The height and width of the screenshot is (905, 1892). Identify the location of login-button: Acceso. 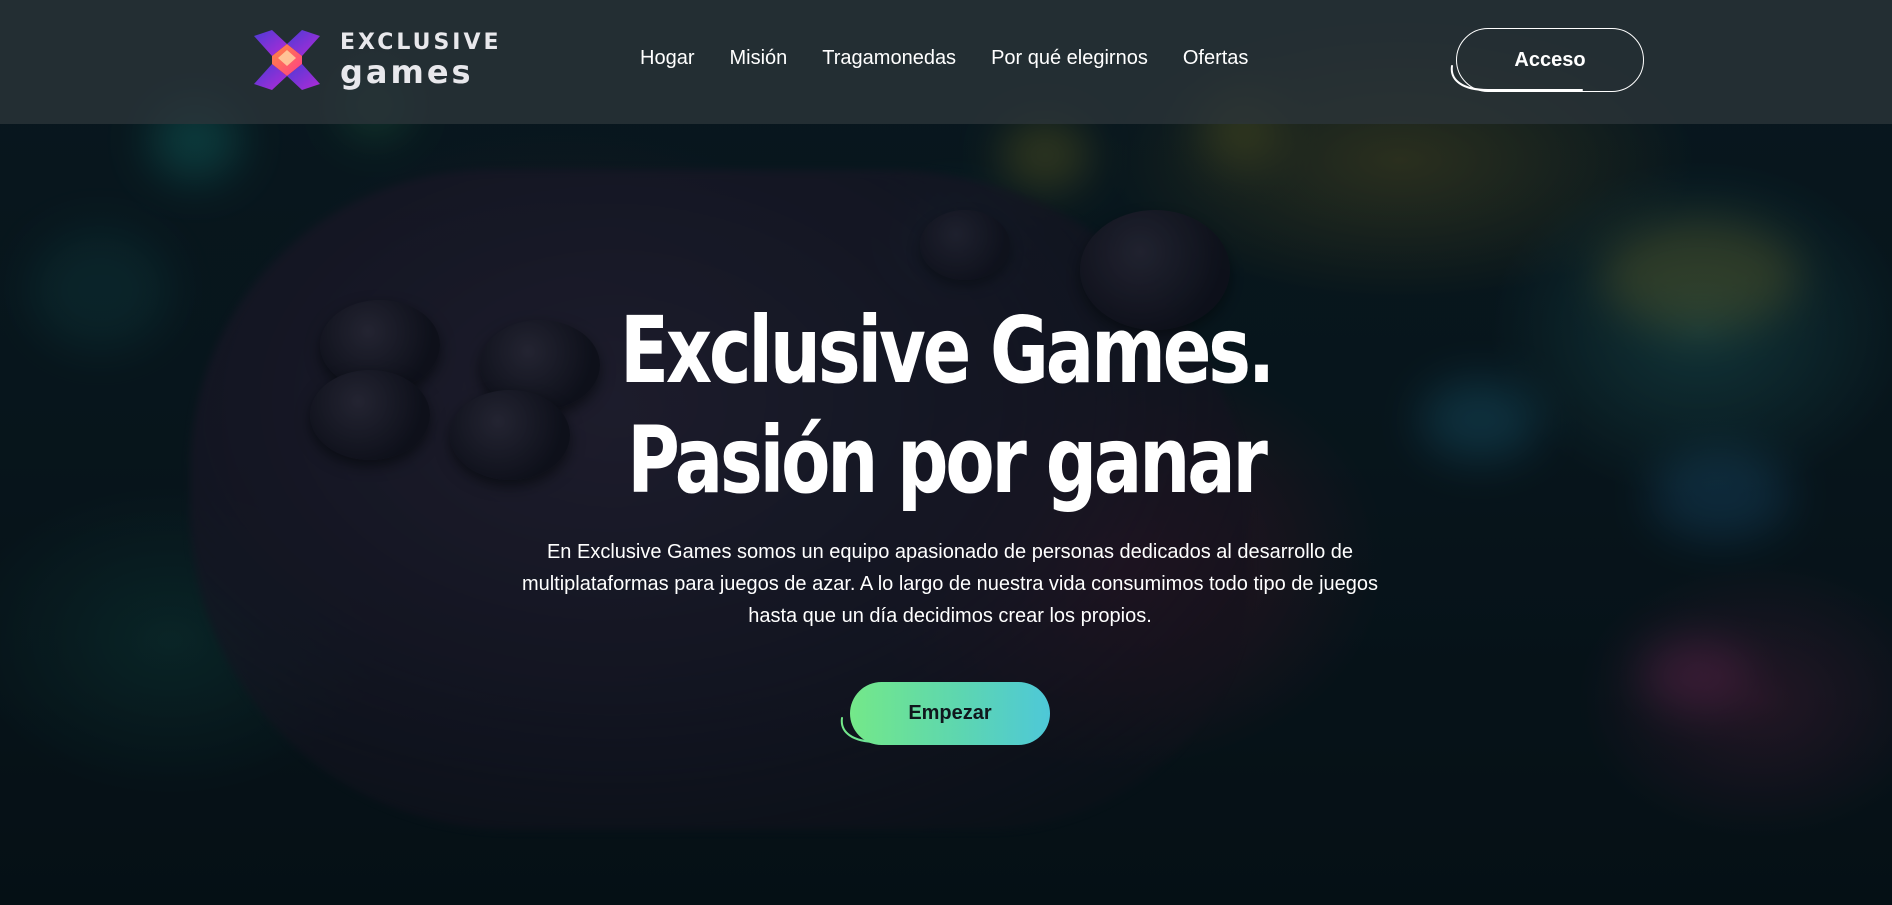
(1550, 60).